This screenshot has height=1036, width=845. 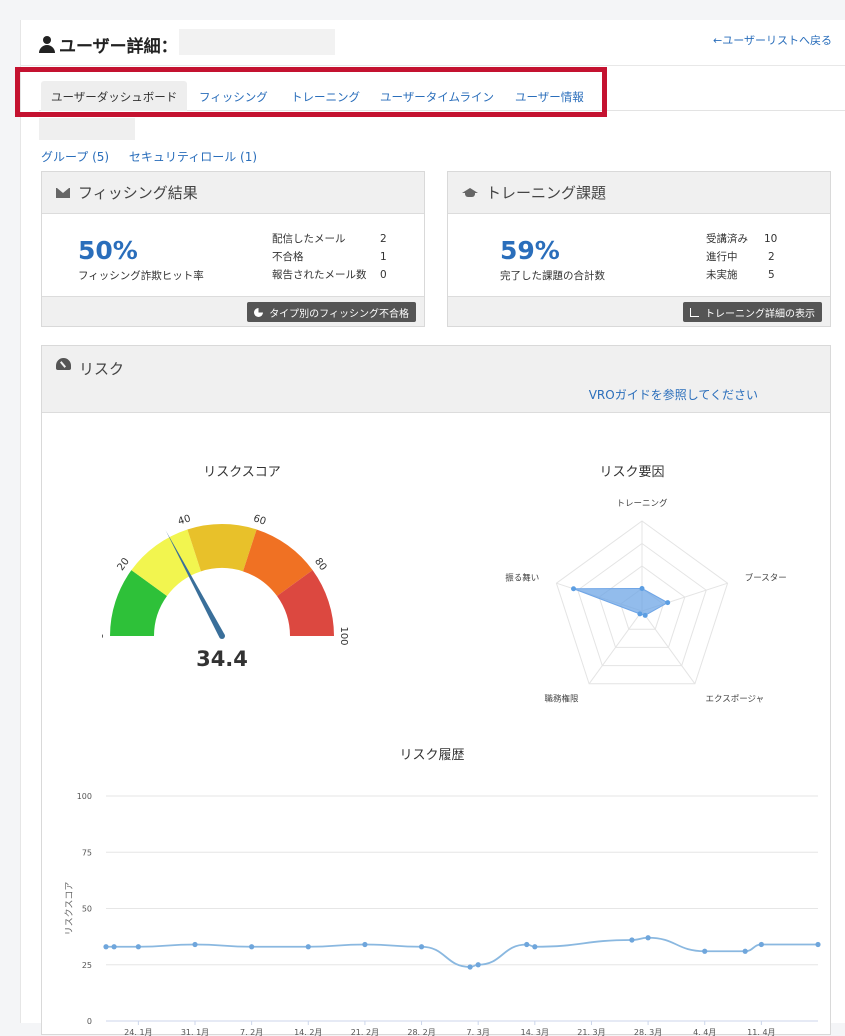 What do you see at coordinates (694, 312) in the screenshot?
I see `bar-chart-icon` at bounding box center [694, 312].